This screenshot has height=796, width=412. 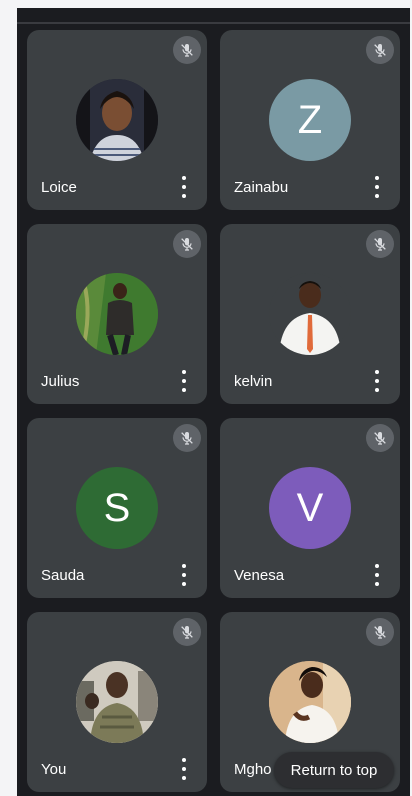 I want to click on participant-name: Zainabu, so click(x=261, y=187).